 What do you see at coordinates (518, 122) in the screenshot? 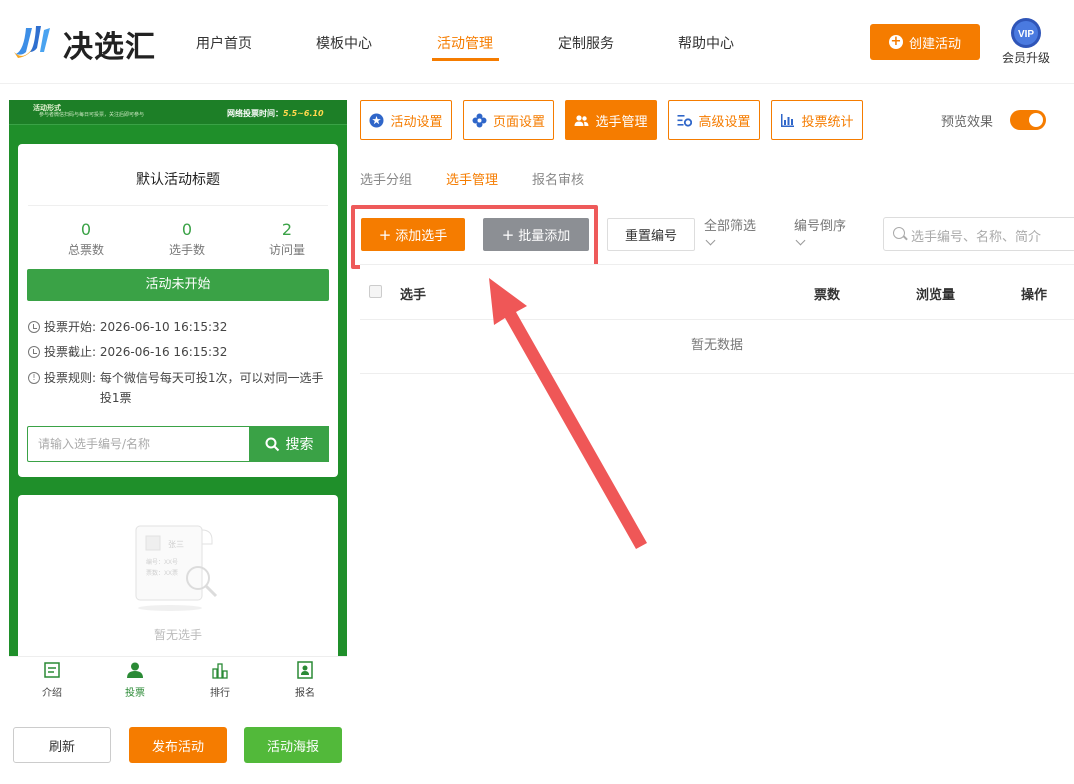
I see `tool-label: 页面设置` at bounding box center [518, 122].